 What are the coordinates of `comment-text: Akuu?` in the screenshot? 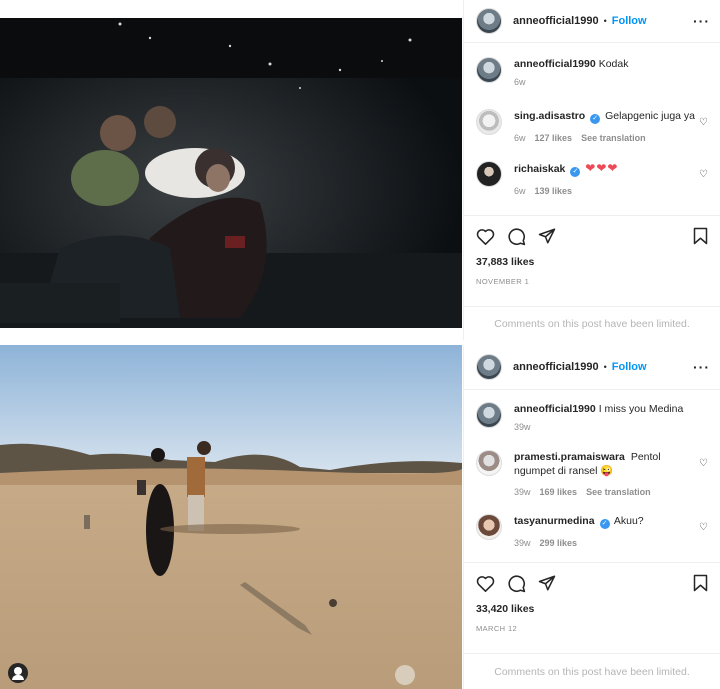 It's located at (628, 521).